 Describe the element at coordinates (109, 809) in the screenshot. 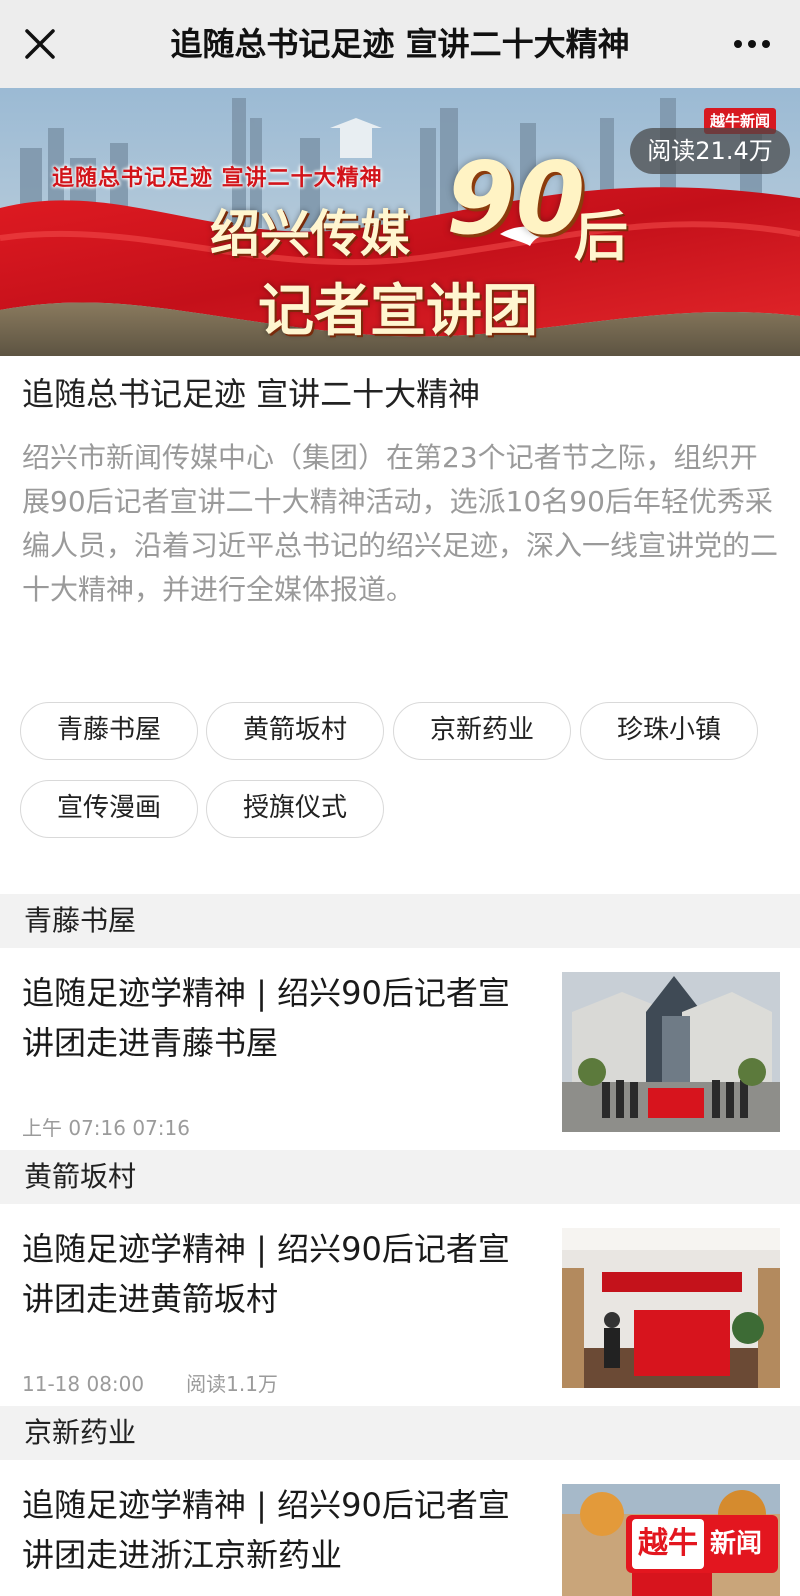

I see `tag-cartoon: 宣传漫画` at that location.